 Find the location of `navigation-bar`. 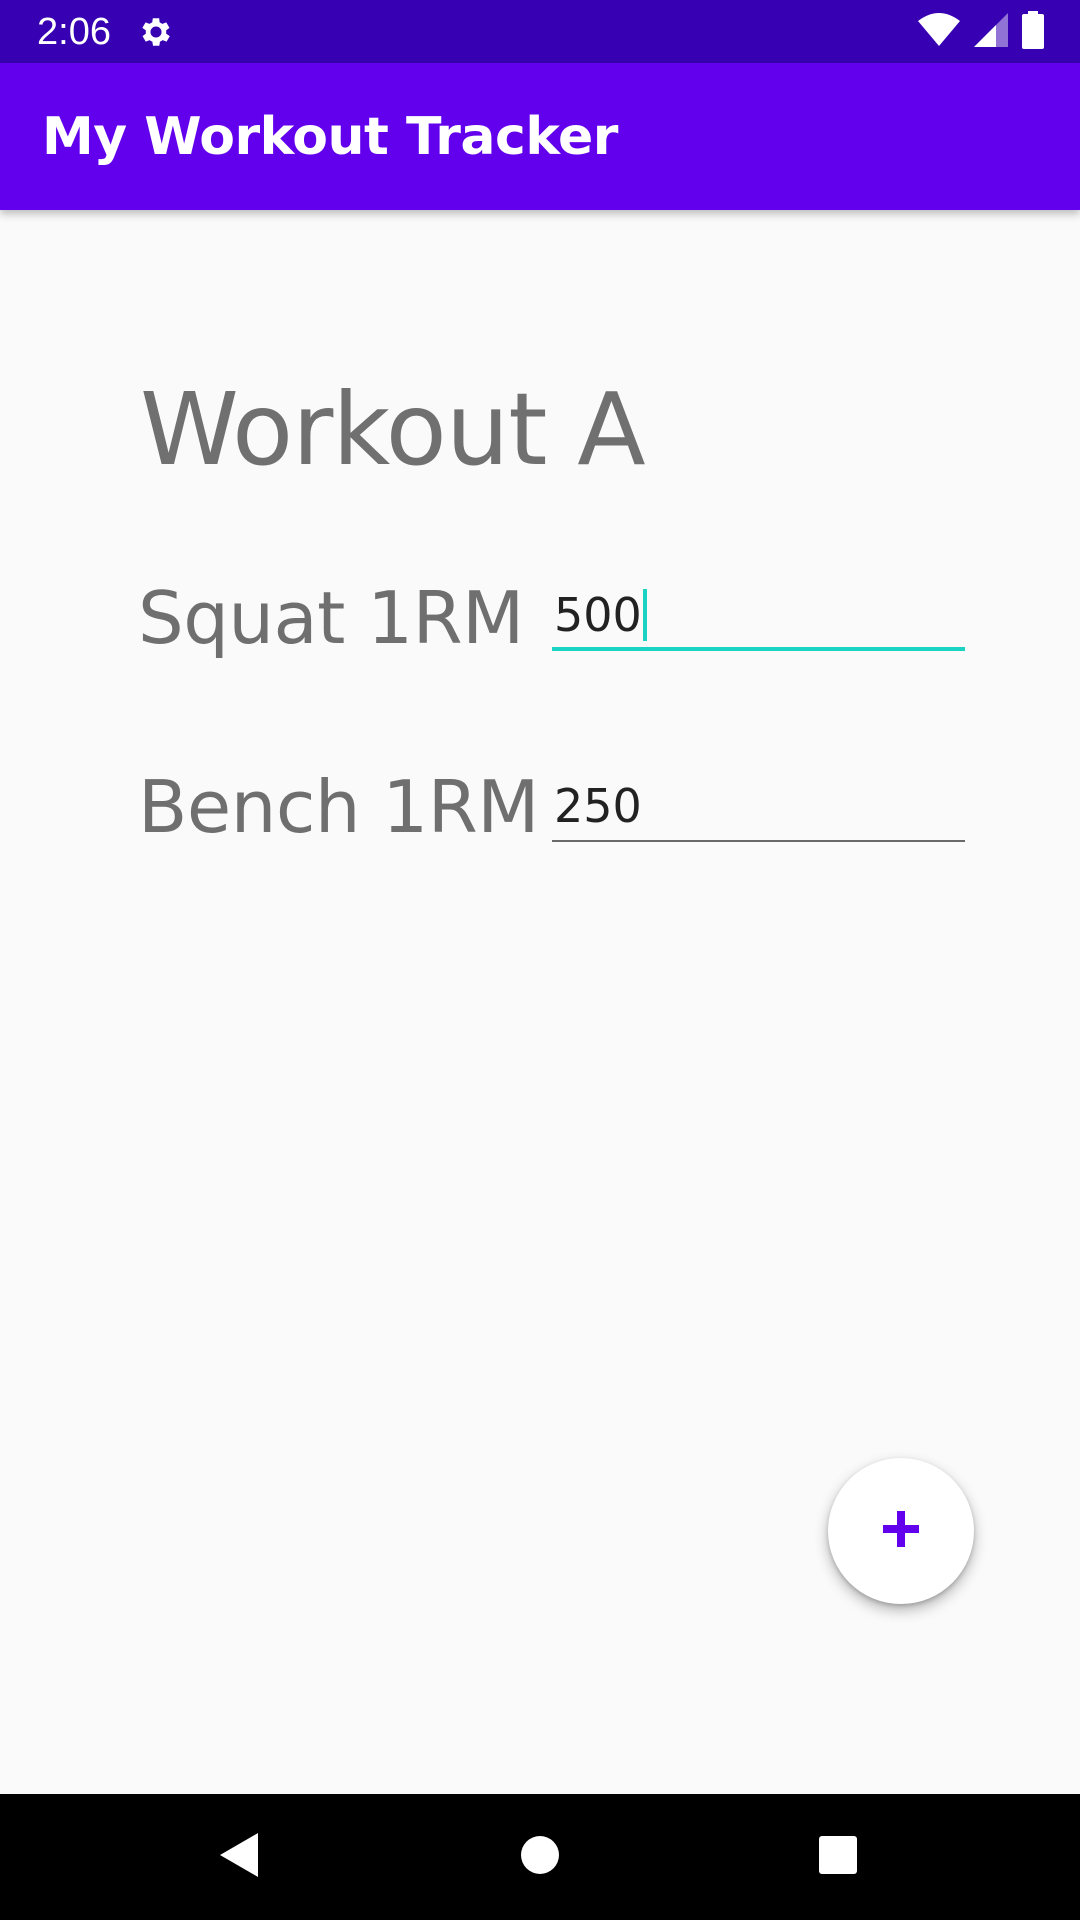

navigation-bar is located at coordinates (540, 1857).